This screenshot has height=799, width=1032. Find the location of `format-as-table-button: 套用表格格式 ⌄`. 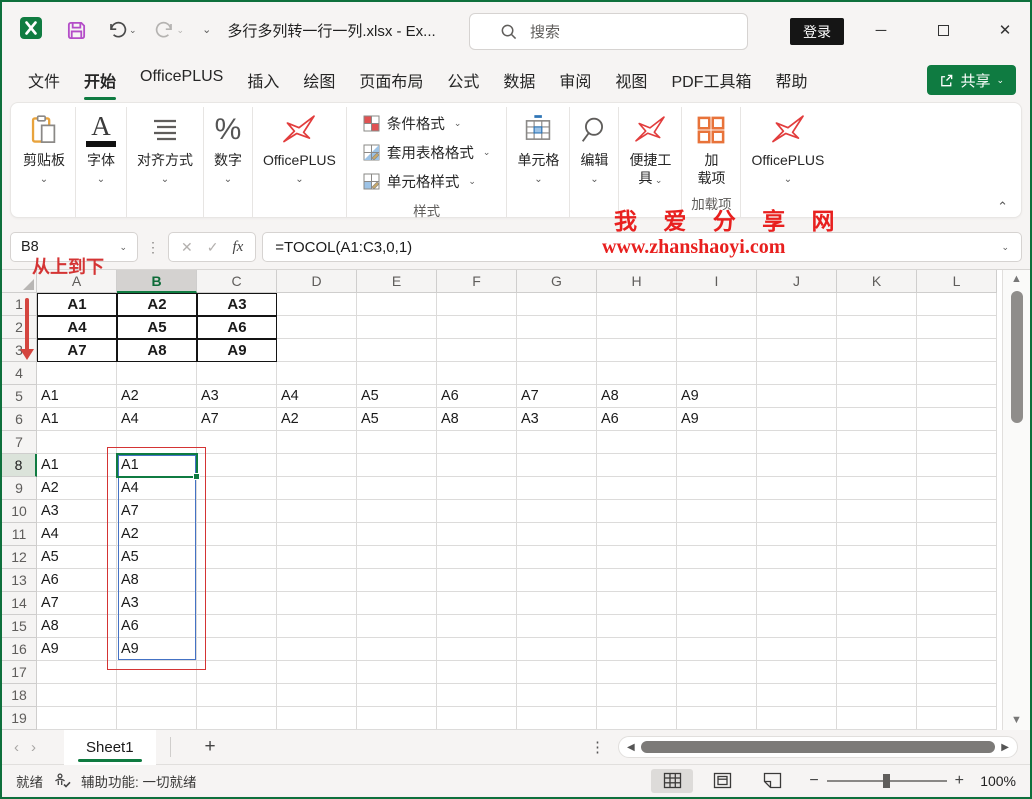

format-as-table-button: 套用表格格式 ⌄ is located at coordinates (427, 152).